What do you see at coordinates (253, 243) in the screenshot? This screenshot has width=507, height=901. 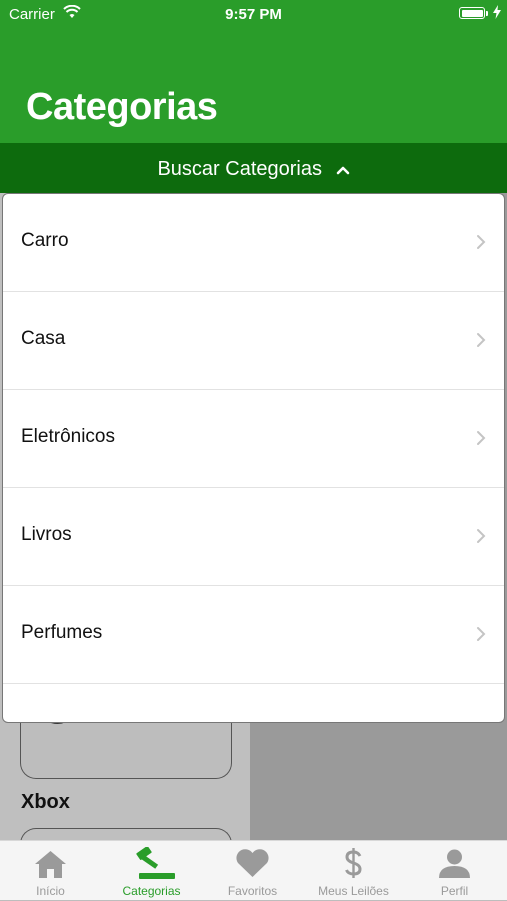 I see `category-row-carro: Carro` at bounding box center [253, 243].